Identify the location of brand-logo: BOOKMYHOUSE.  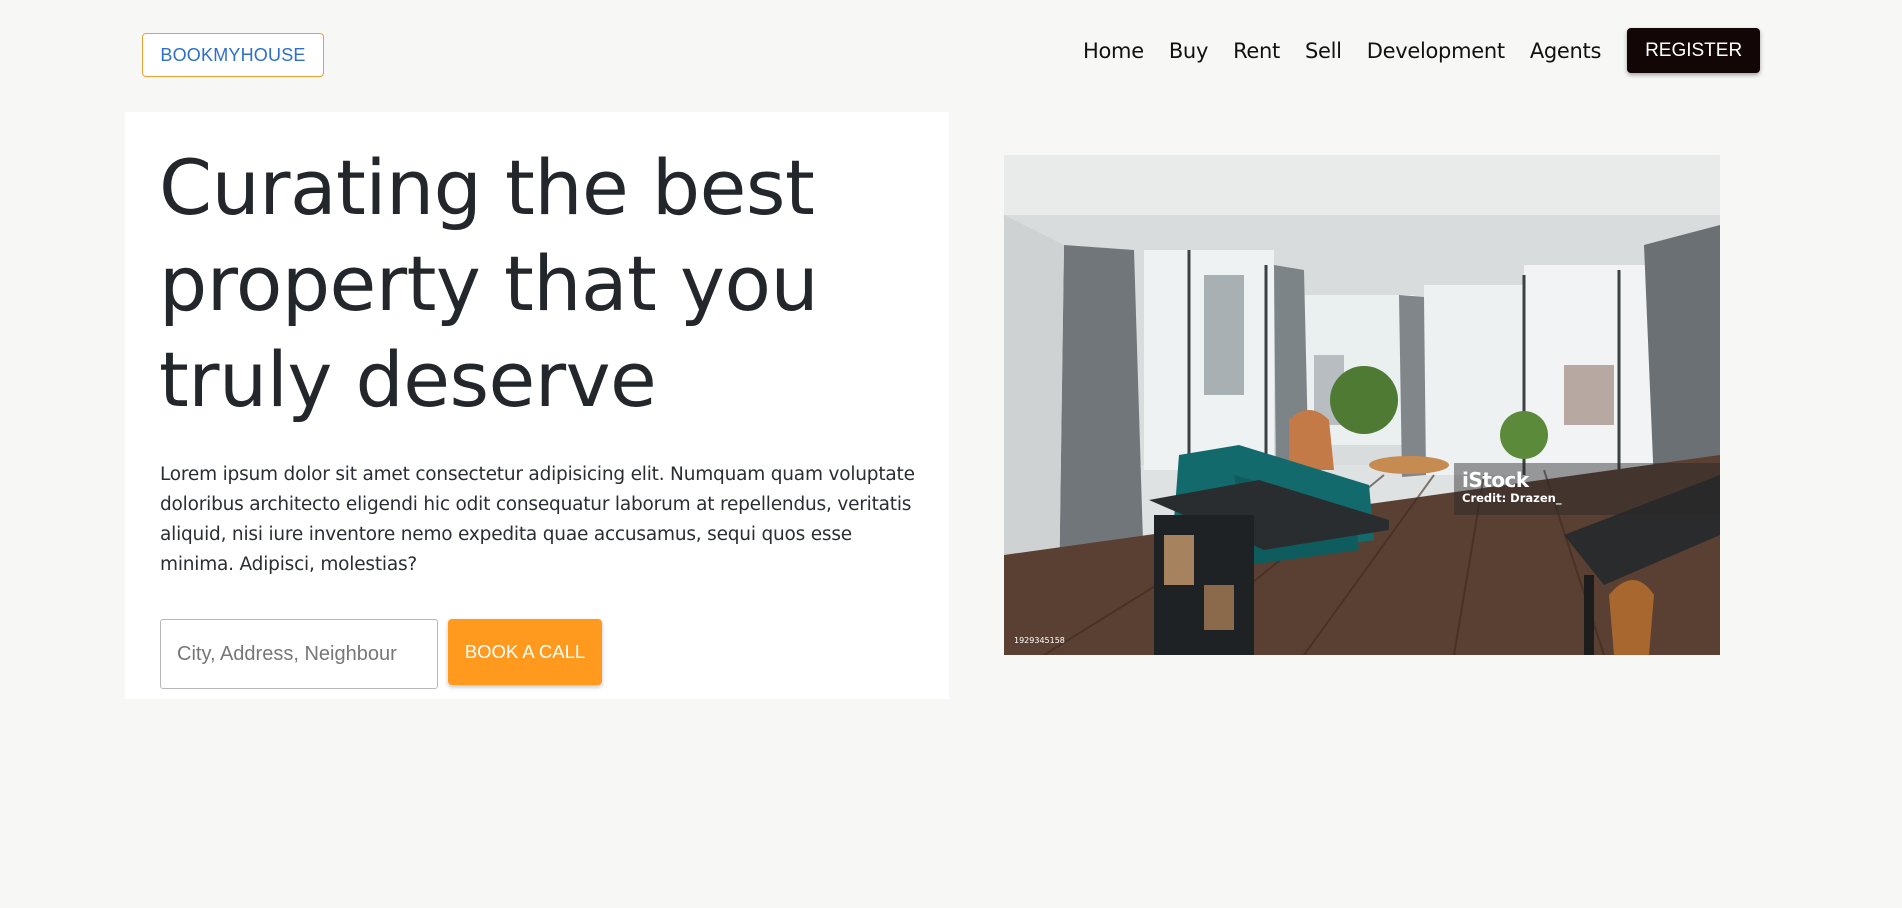
(233, 55).